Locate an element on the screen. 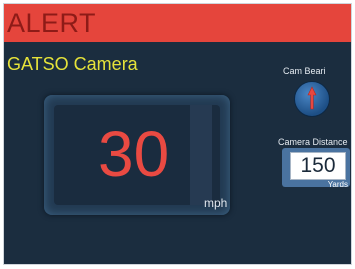  speed-limit-value: 30 is located at coordinates (134, 154).